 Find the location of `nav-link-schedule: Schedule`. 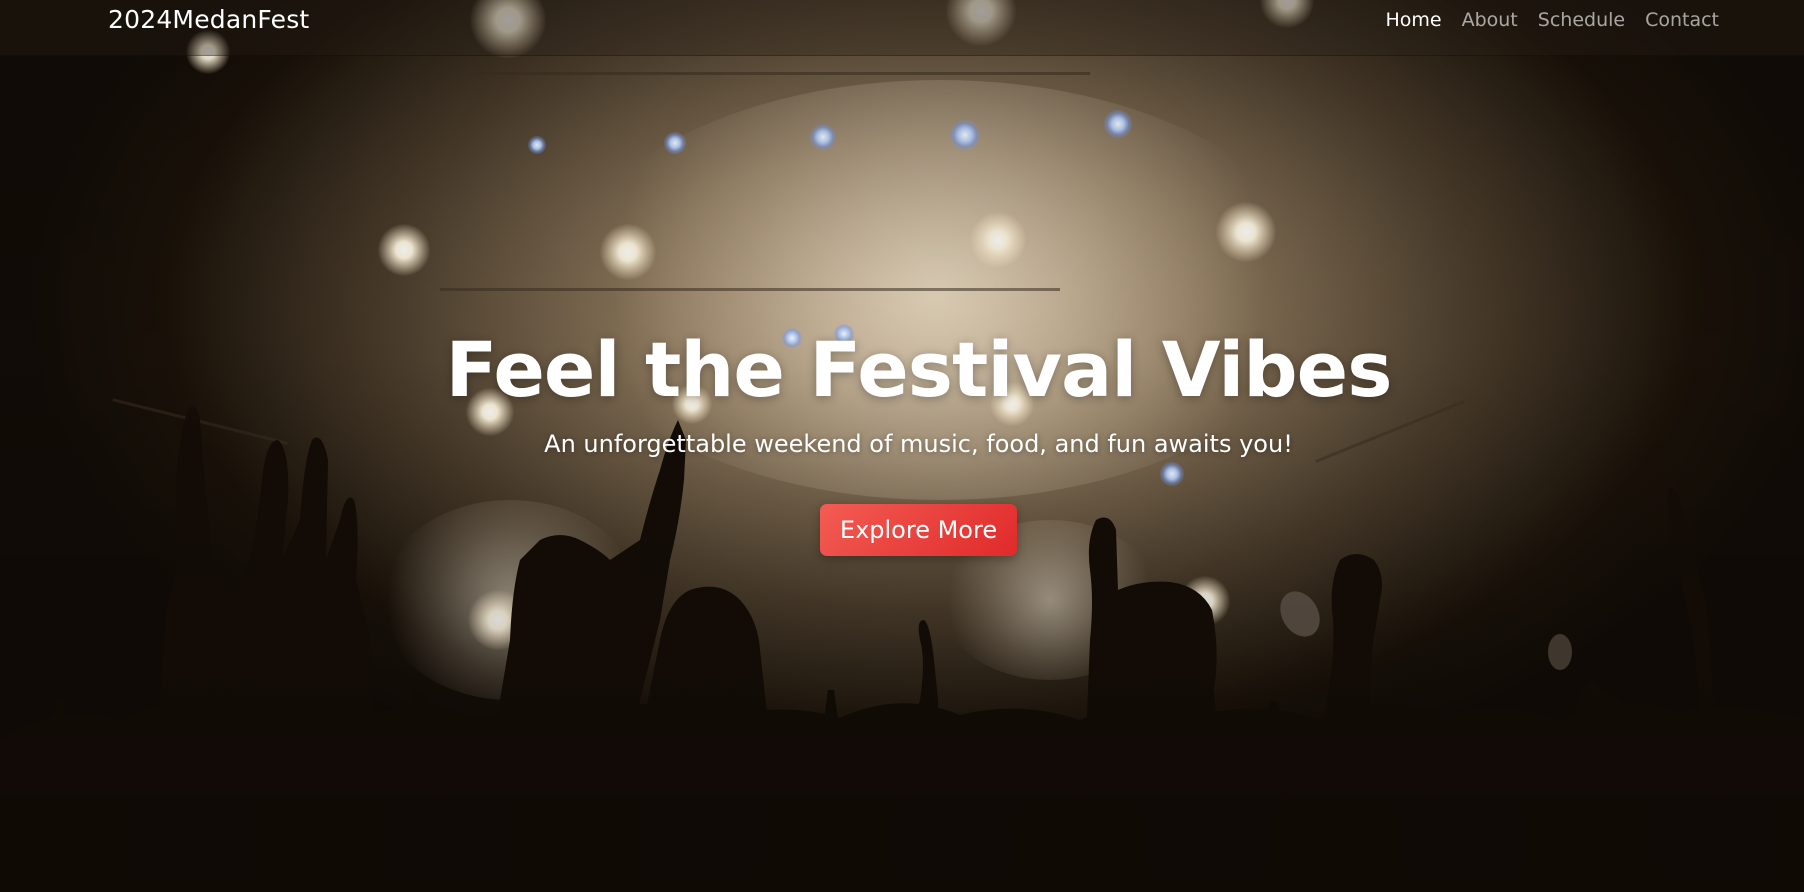

nav-link-schedule: Schedule is located at coordinates (1581, 20).